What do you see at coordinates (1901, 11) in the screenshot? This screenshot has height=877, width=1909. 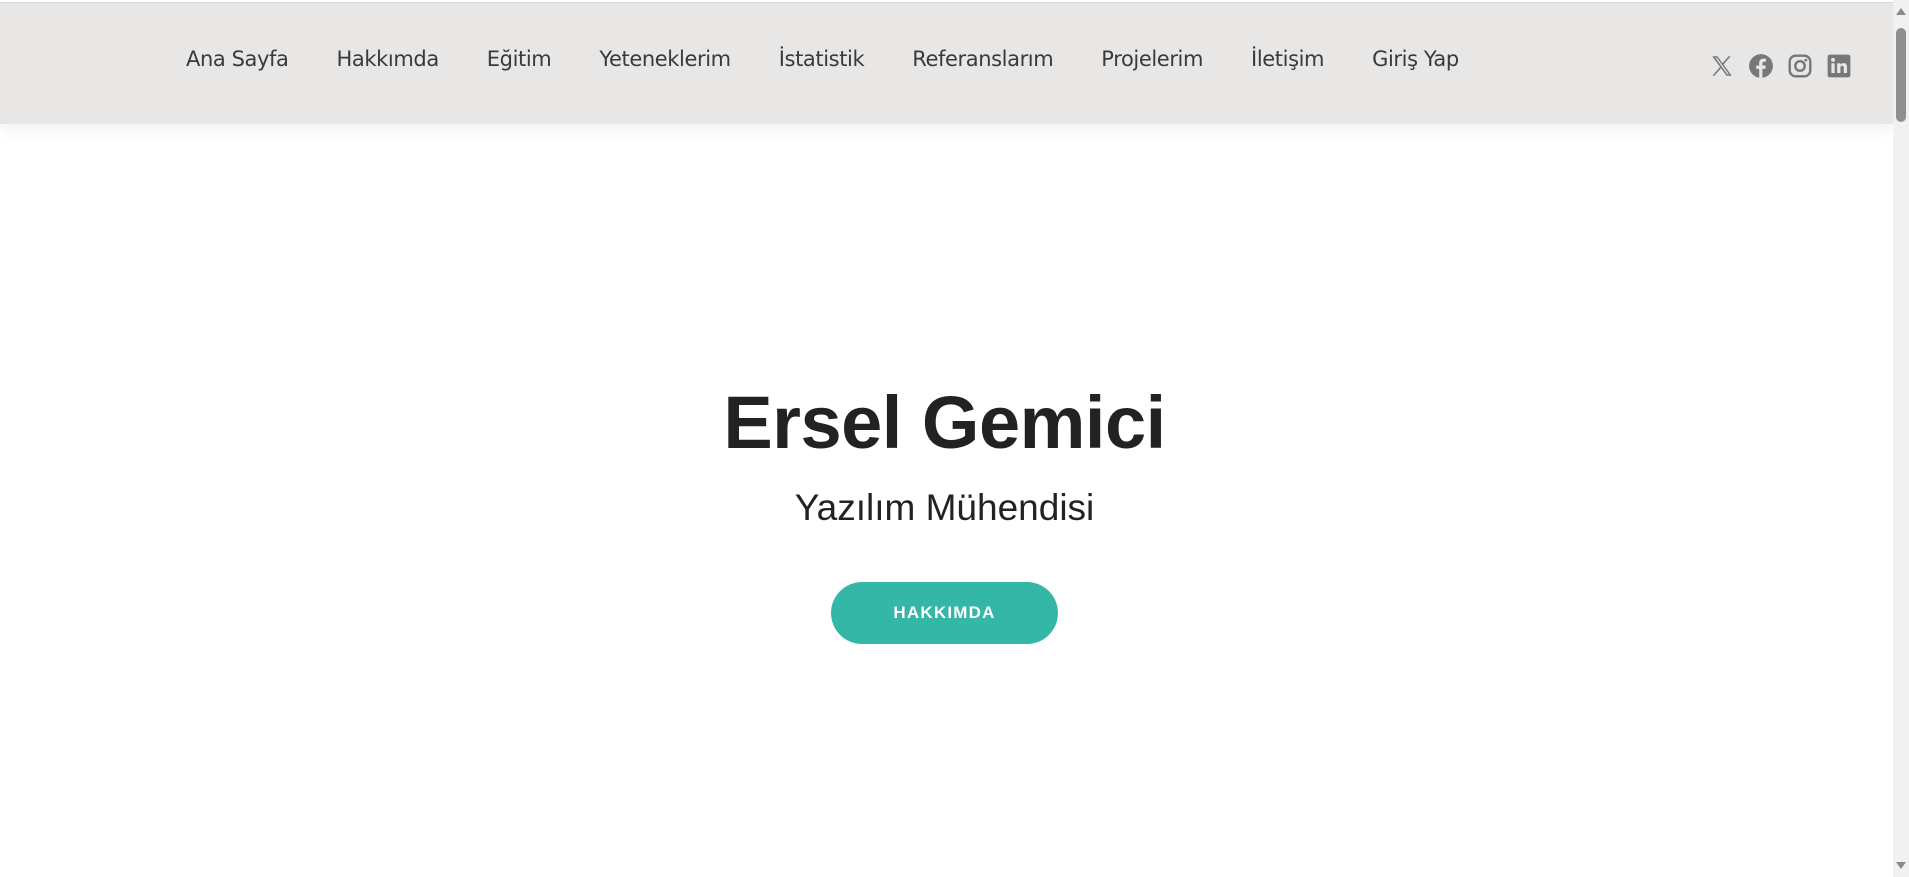 I see `scroll-up-arrow-icon` at bounding box center [1901, 11].